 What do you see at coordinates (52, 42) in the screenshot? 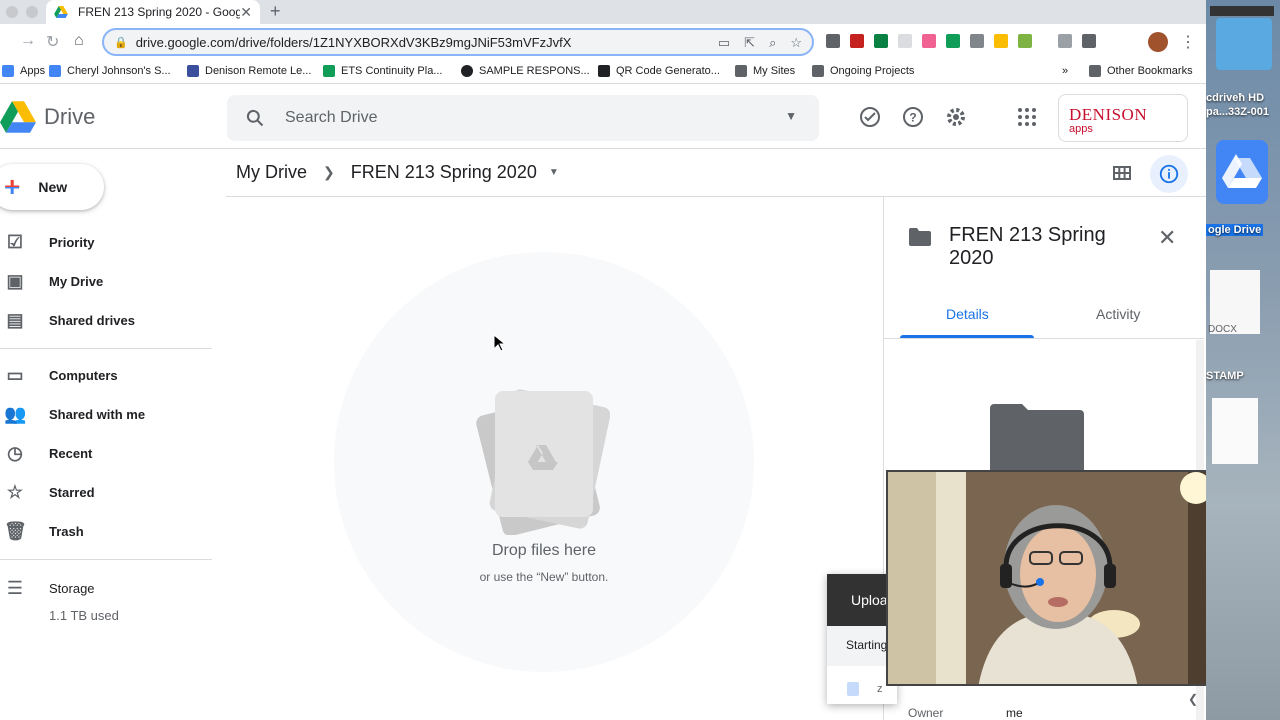
I see `reload-icon: ↻` at bounding box center [52, 42].